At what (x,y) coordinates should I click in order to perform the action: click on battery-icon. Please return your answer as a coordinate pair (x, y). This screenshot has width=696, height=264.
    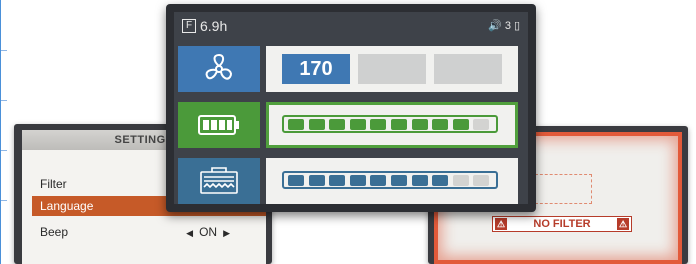
    Looking at the image, I should click on (218, 125).